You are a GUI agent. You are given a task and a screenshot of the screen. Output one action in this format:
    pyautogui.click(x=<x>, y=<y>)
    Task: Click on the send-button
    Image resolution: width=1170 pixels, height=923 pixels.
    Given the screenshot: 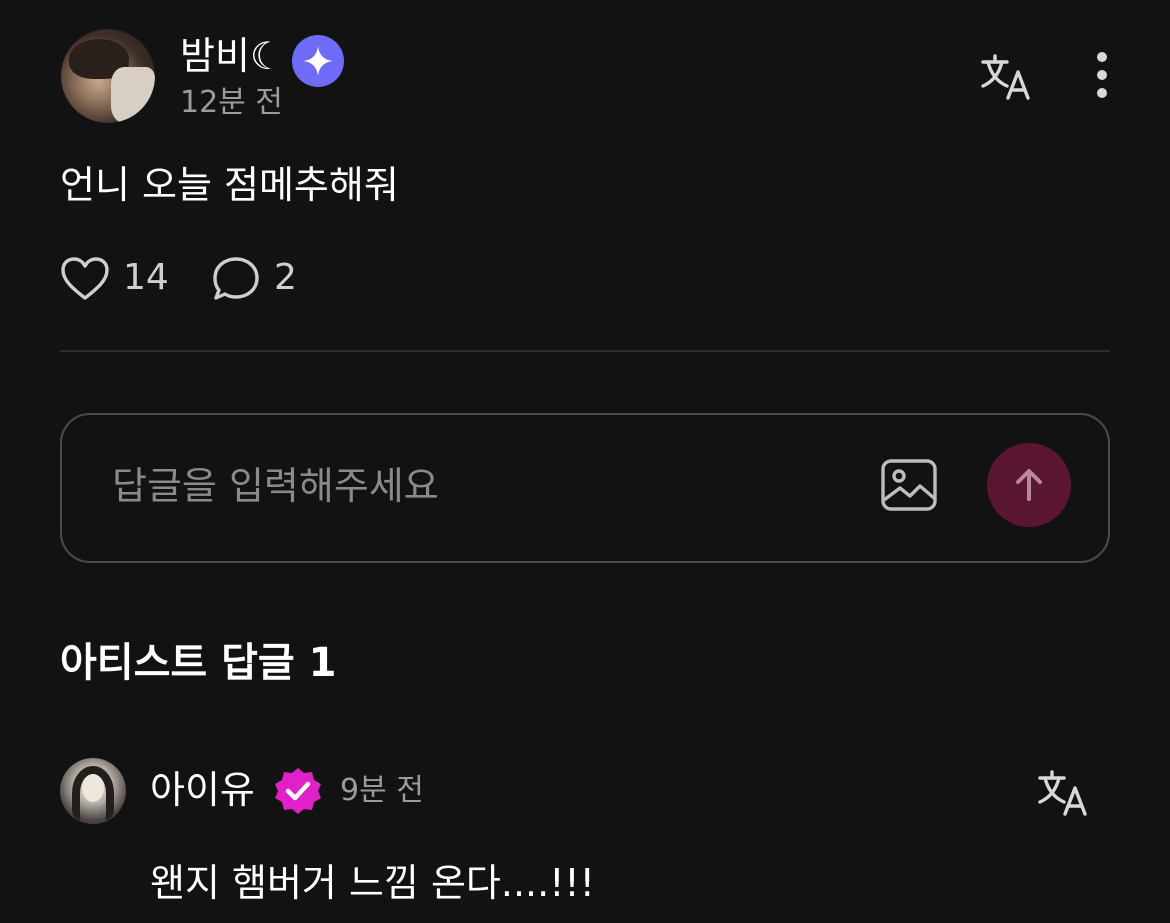 What is the action you would take?
    pyautogui.click(x=1029, y=485)
    